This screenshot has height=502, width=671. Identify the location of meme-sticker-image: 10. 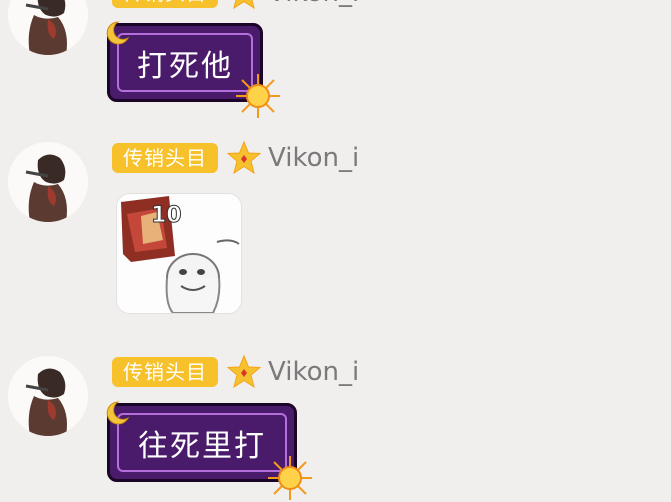
(179, 253).